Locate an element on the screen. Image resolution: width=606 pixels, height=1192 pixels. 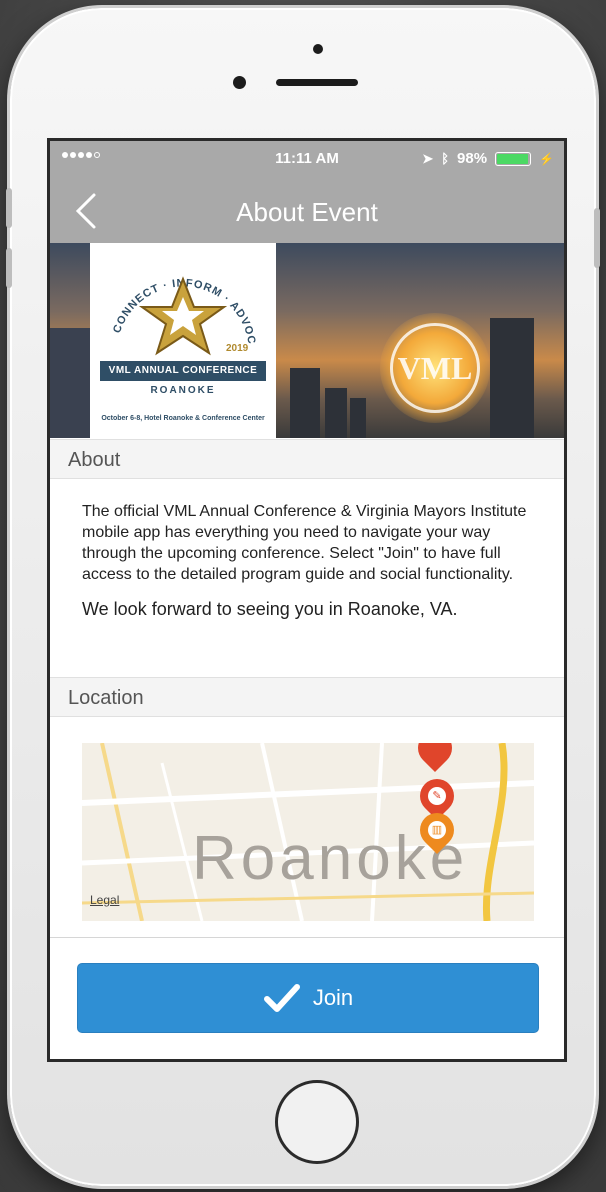
page-title: About Event is located at coordinates (307, 212).